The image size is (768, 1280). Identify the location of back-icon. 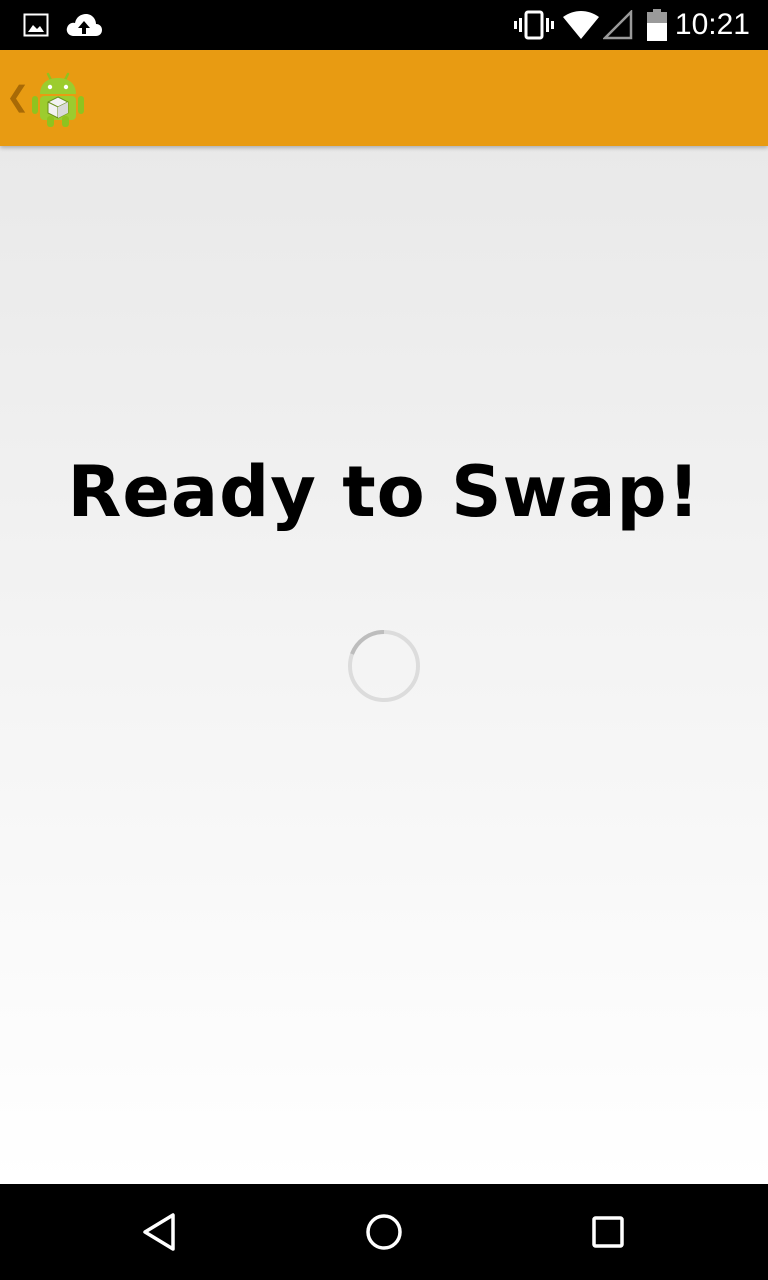
(159, 1232).